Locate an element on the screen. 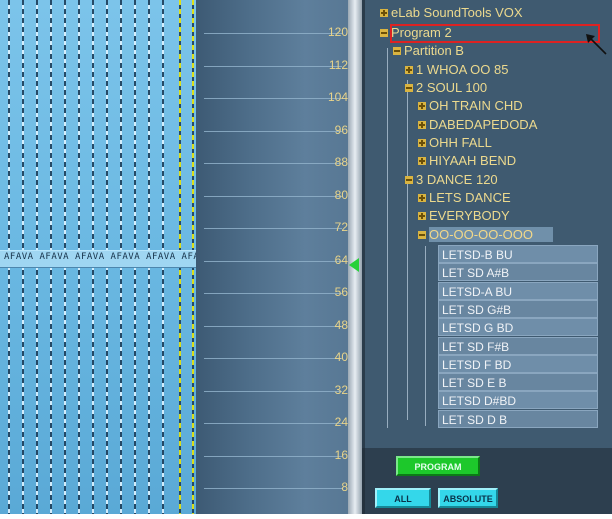  all-button: ALL is located at coordinates (403, 498).